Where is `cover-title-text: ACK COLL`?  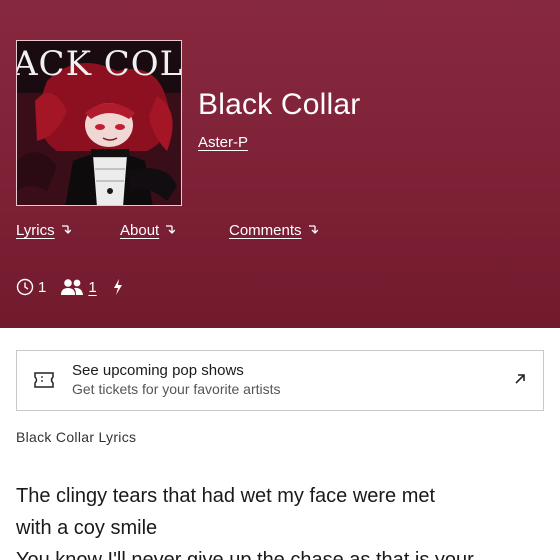 cover-title-text: ACK COLL is located at coordinates (99, 64).